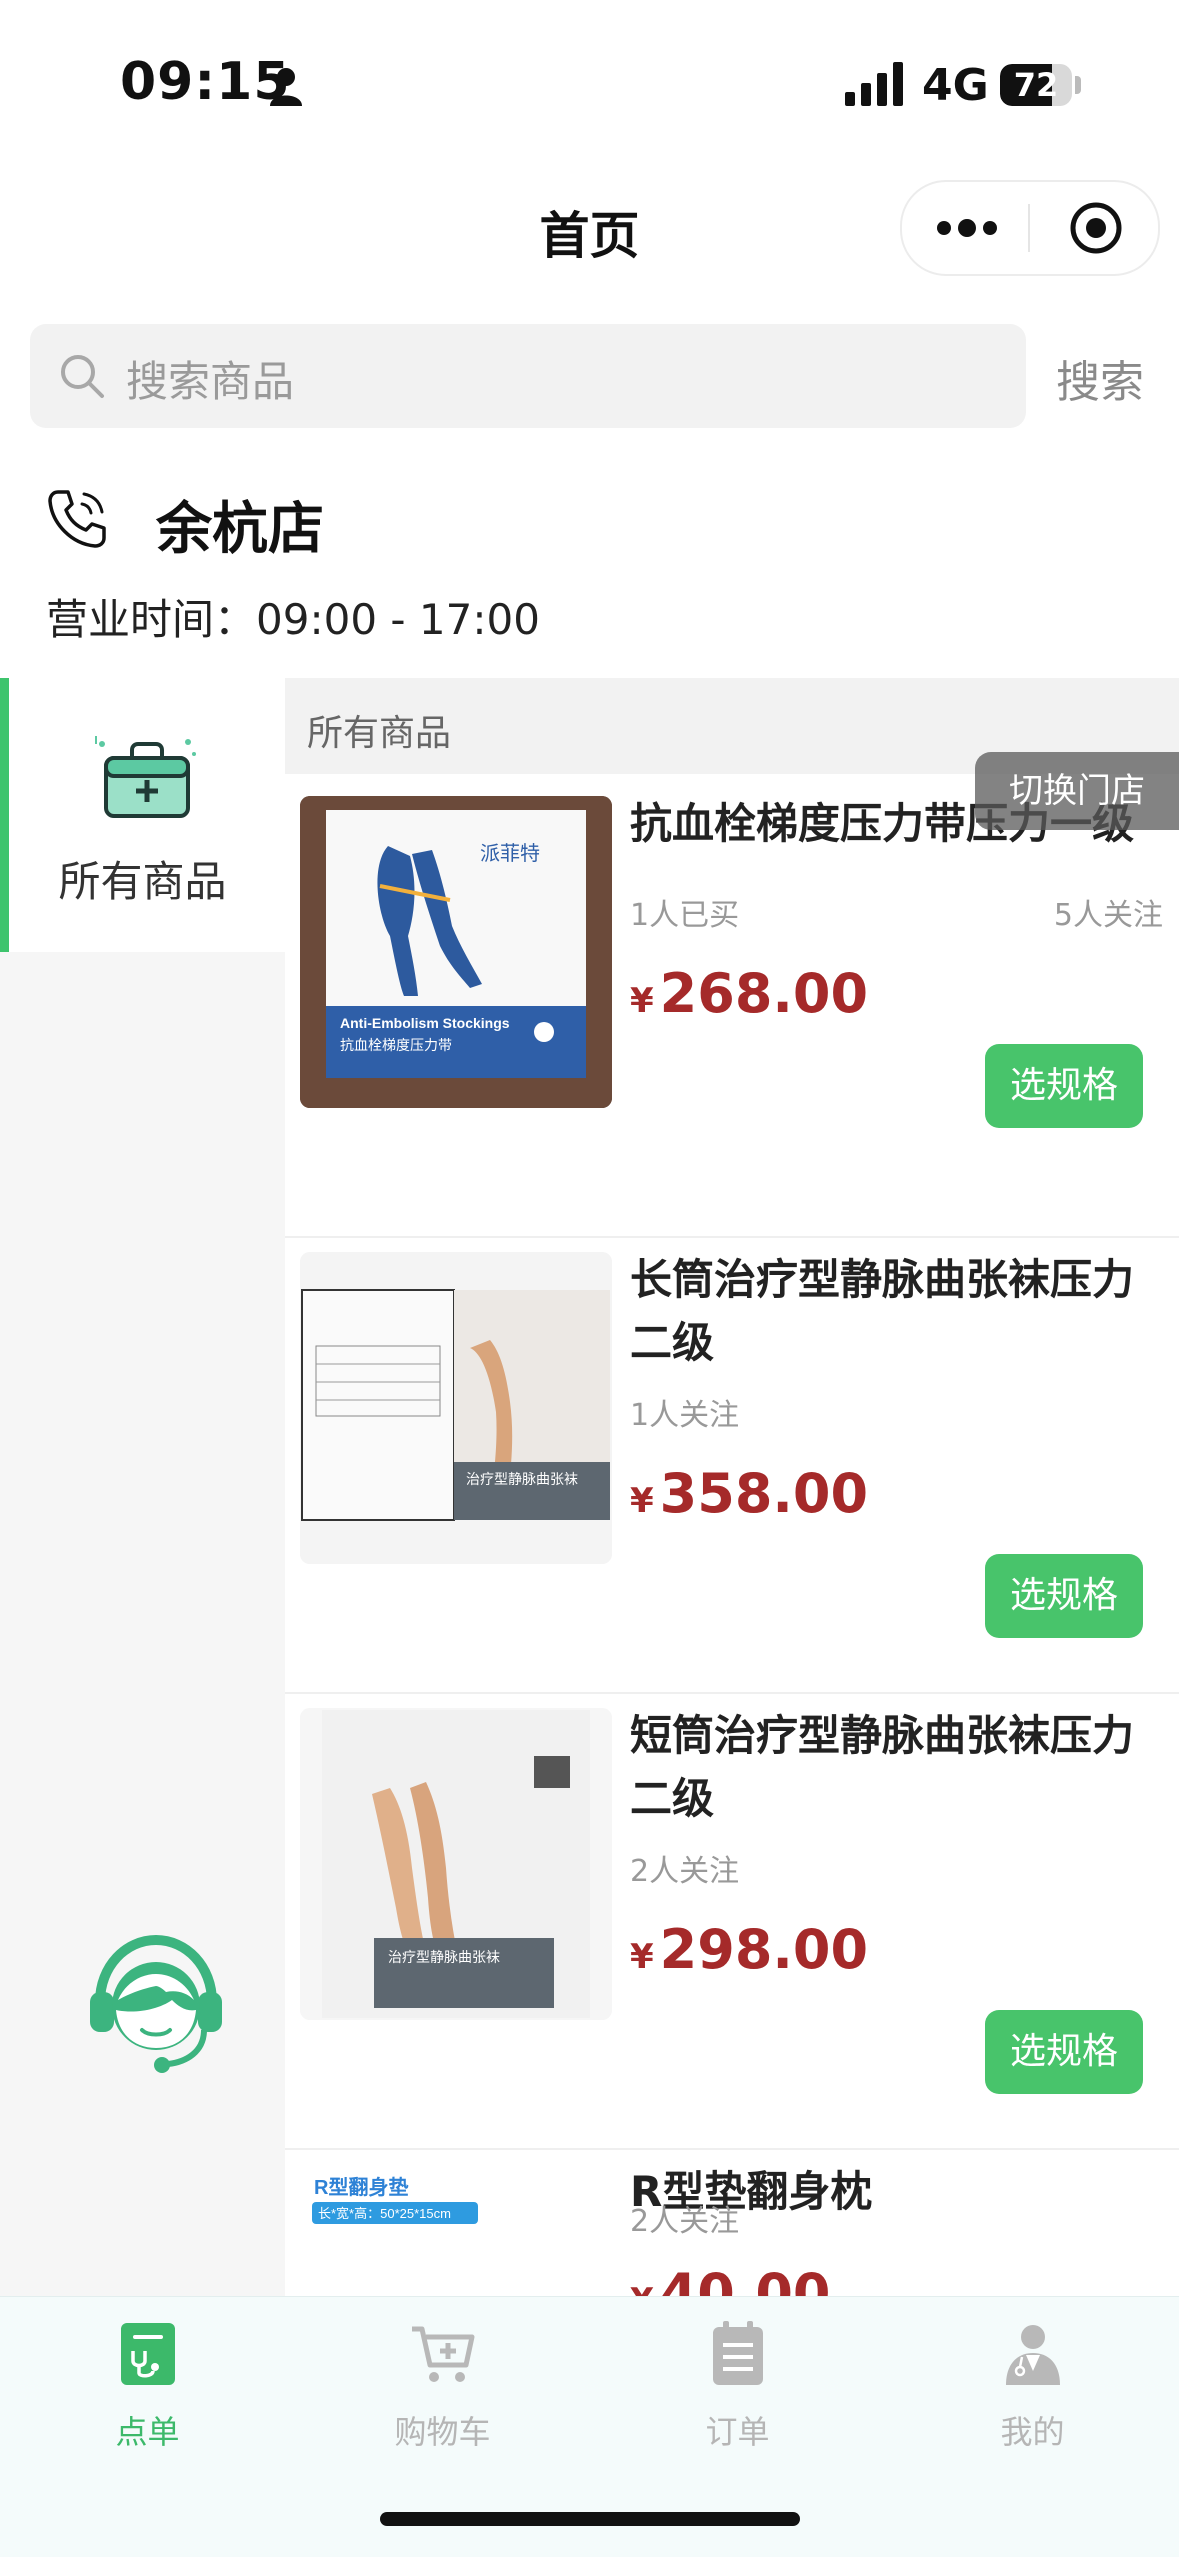 The image size is (1179, 2557). I want to click on status-bar: 09:15 4G 72, so click(589, 85).